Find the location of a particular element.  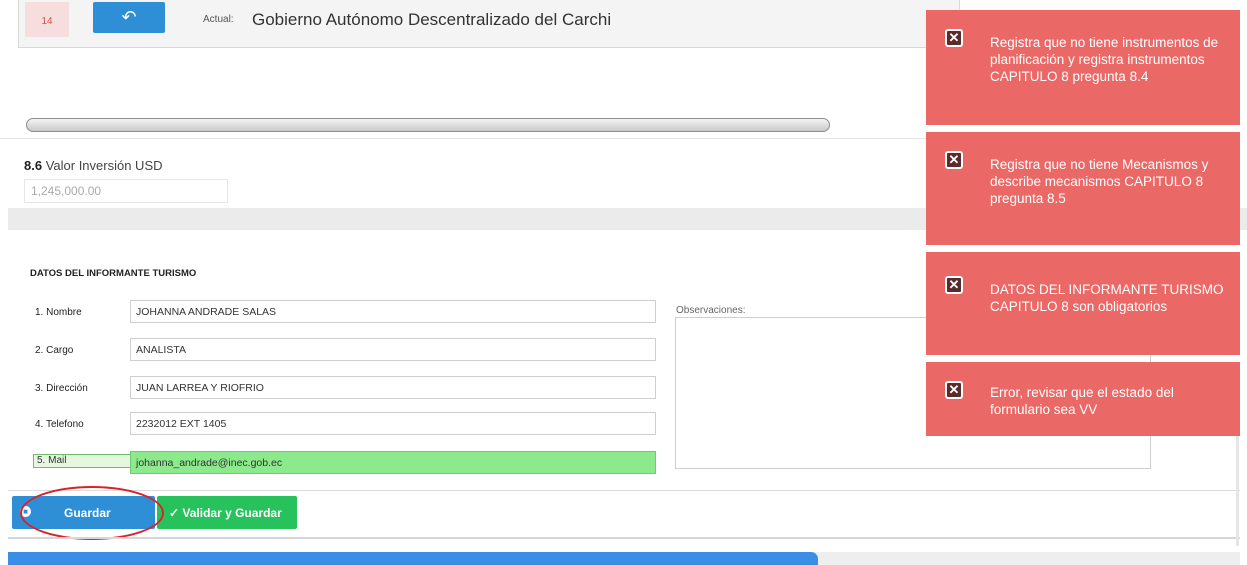

name-label: 1. Nombre is located at coordinates (58, 312).